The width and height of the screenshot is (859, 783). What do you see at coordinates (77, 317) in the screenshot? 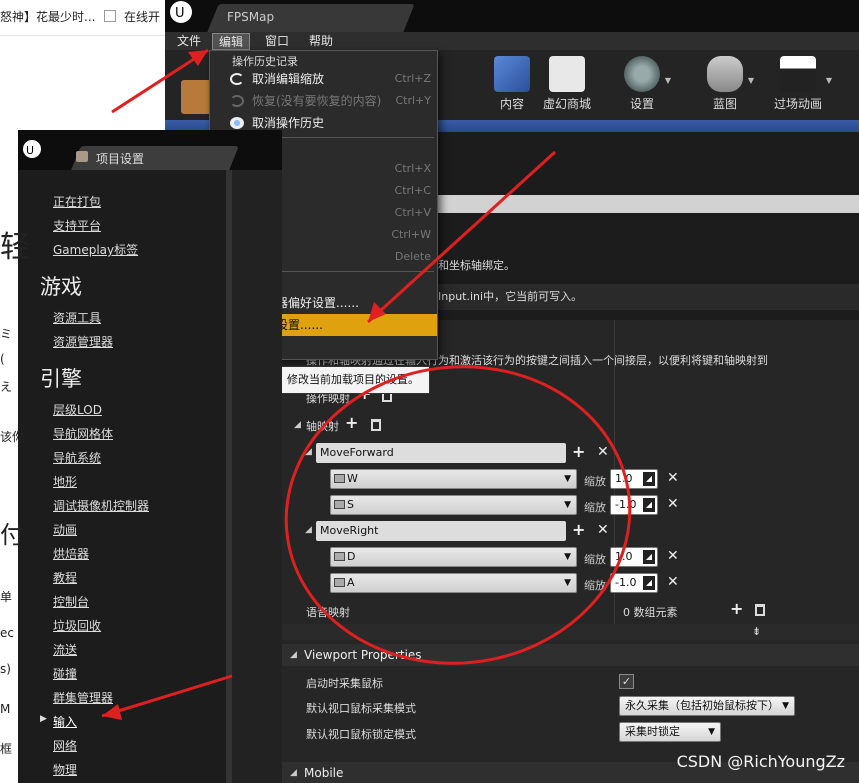
I see `nav-asset-tools: 资源工具` at bounding box center [77, 317].